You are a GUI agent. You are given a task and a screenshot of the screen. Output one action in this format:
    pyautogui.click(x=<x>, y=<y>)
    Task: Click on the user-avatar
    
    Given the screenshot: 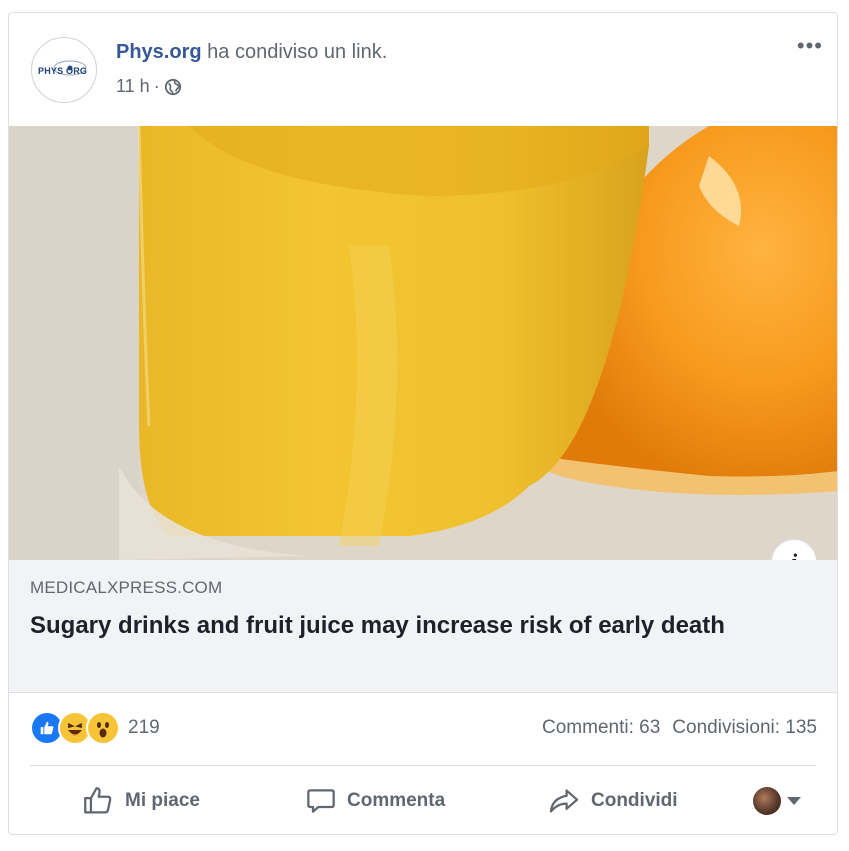 What is the action you would take?
    pyautogui.click(x=767, y=801)
    